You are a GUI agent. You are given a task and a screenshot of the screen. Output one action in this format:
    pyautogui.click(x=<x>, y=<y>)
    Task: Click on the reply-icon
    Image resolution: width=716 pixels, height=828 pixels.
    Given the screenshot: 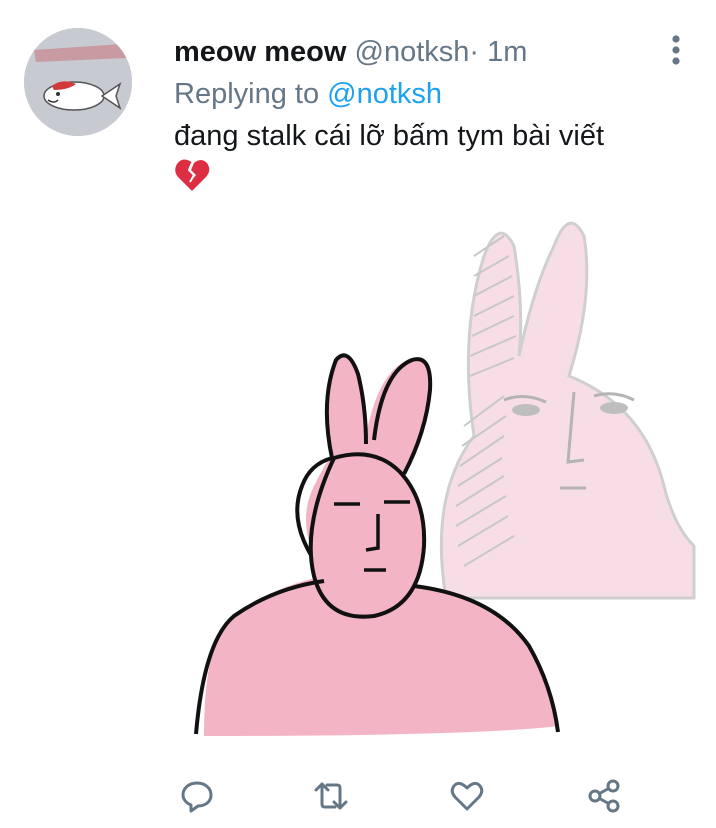 What is the action you would take?
    pyautogui.click(x=197, y=796)
    